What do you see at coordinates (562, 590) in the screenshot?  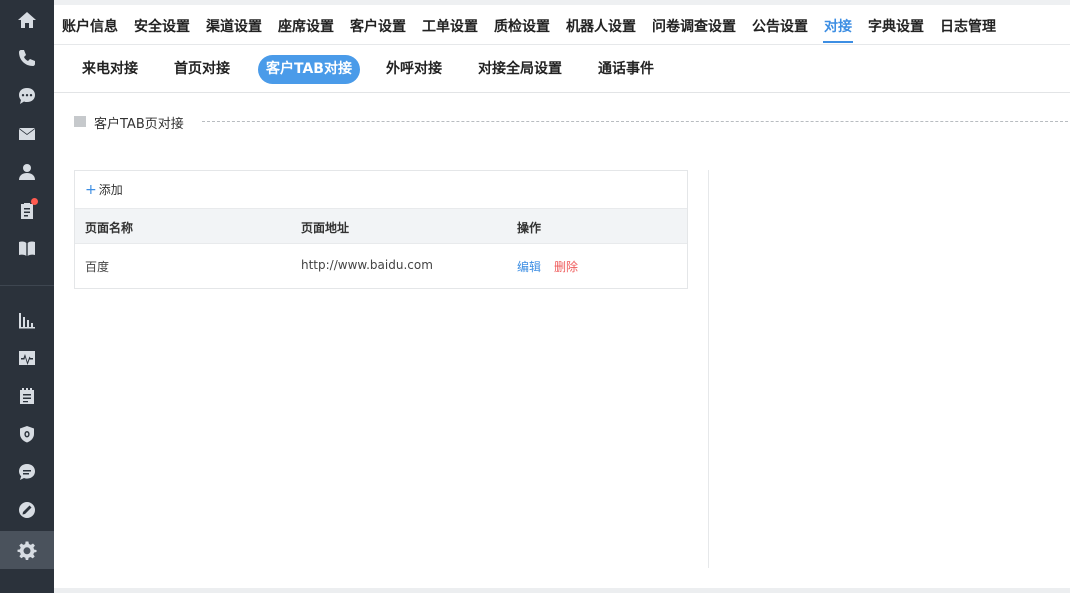 I see `bottom-scrollbar` at bounding box center [562, 590].